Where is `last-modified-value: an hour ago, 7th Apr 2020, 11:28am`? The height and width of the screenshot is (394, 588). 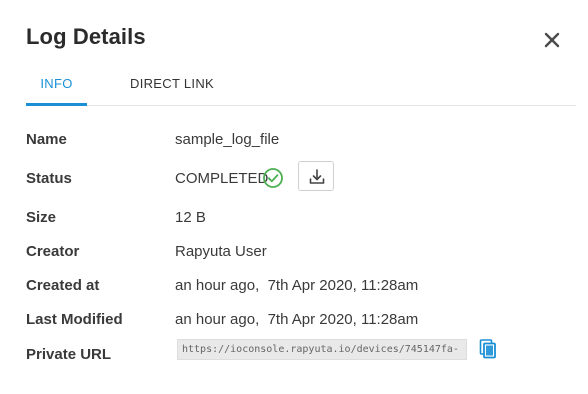
last-modified-value: an hour ago, 7th Apr 2020, 11:28am is located at coordinates (297, 319).